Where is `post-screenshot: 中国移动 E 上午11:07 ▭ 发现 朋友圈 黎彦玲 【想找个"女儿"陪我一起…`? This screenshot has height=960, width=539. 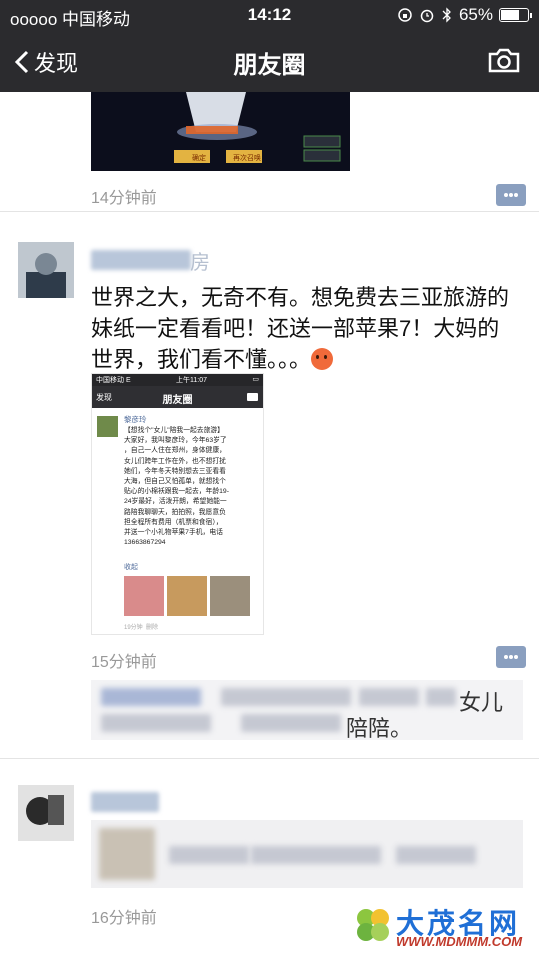 post-screenshot: 中国移动 E 上午11:07 ▭ 发现 朋友圈 黎彦玲 【想找个"女儿"陪我一起… is located at coordinates (177, 504).